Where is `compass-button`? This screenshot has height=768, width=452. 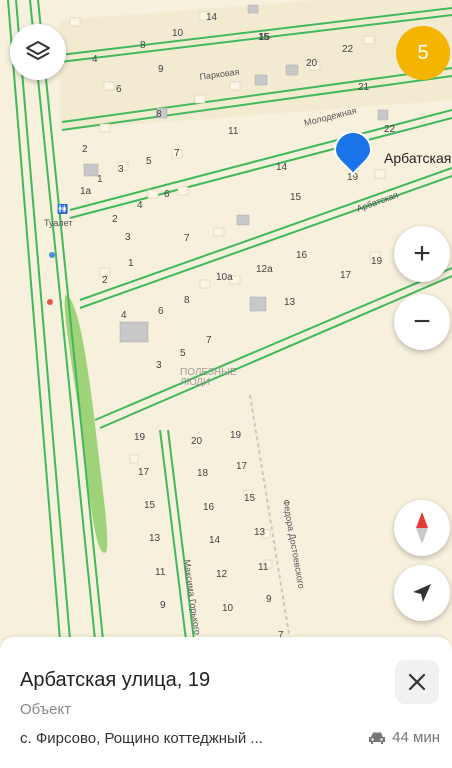
compass-button is located at coordinates (422, 528).